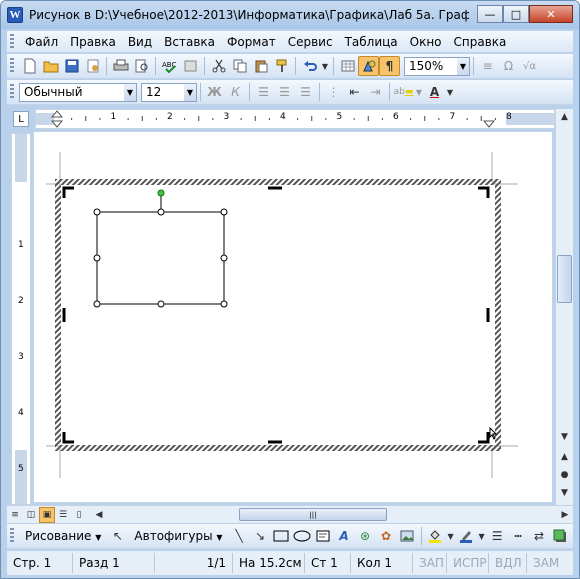 This screenshot has height=579, width=580. What do you see at coordinates (354, 92) in the screenshot?
I see `decrease-indent-icon: ⇤` at bounding box center [354, 92].